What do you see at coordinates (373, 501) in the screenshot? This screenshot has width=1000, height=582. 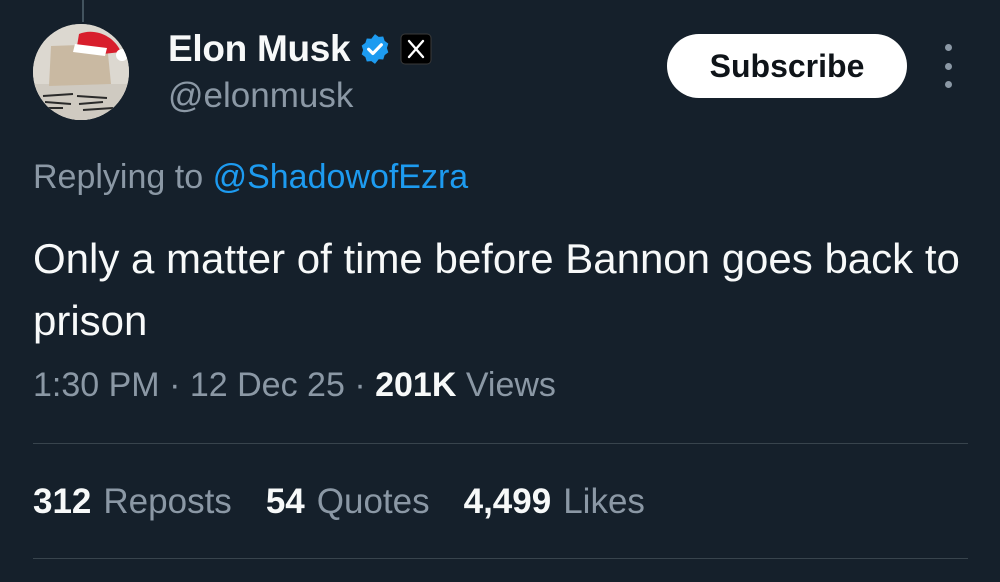 I see `quotes-label: Quotes` at bounding box center [373, 501].